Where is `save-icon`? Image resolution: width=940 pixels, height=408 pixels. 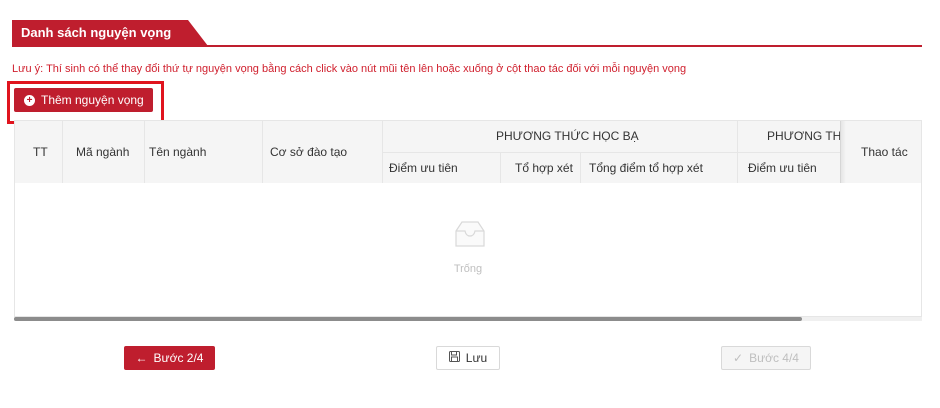 save-icon is located at coordinates (454, 358).